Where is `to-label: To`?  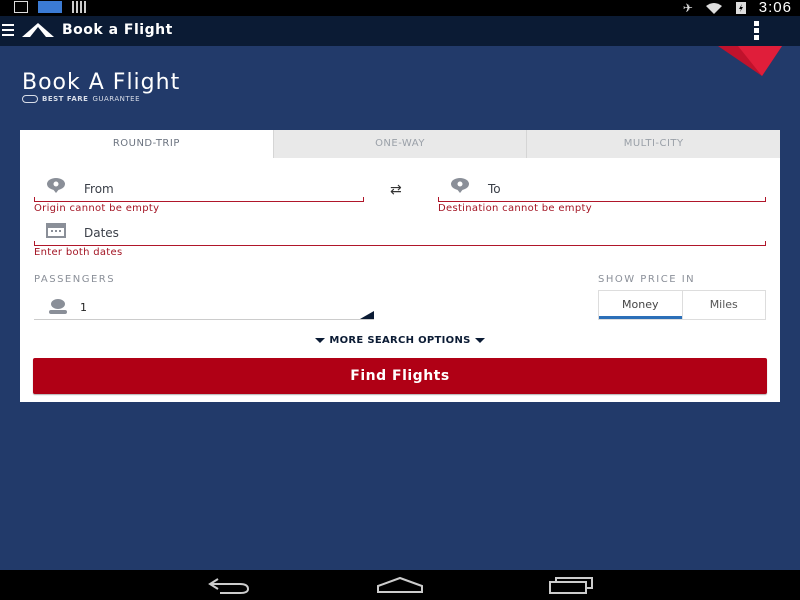
to-label: To is located at coordinates (494, 189).